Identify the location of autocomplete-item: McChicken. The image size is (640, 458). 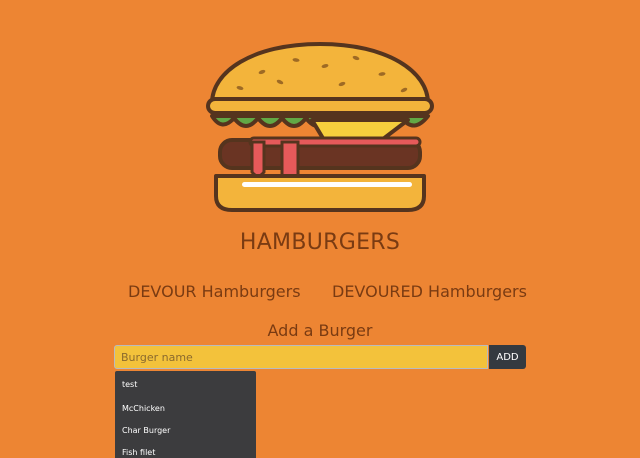
(143, 408).